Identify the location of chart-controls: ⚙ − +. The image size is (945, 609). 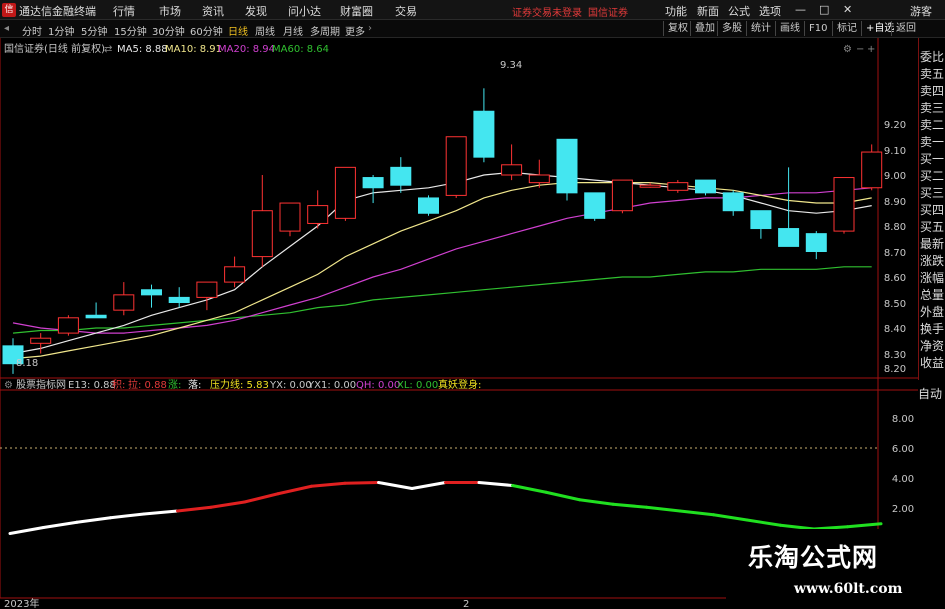
(859, 49).